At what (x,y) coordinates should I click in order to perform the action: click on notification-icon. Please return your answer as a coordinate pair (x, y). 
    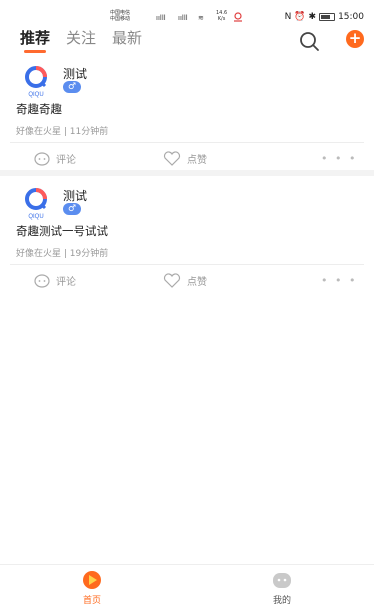
    Looking at the image, I should click on (238, 17).